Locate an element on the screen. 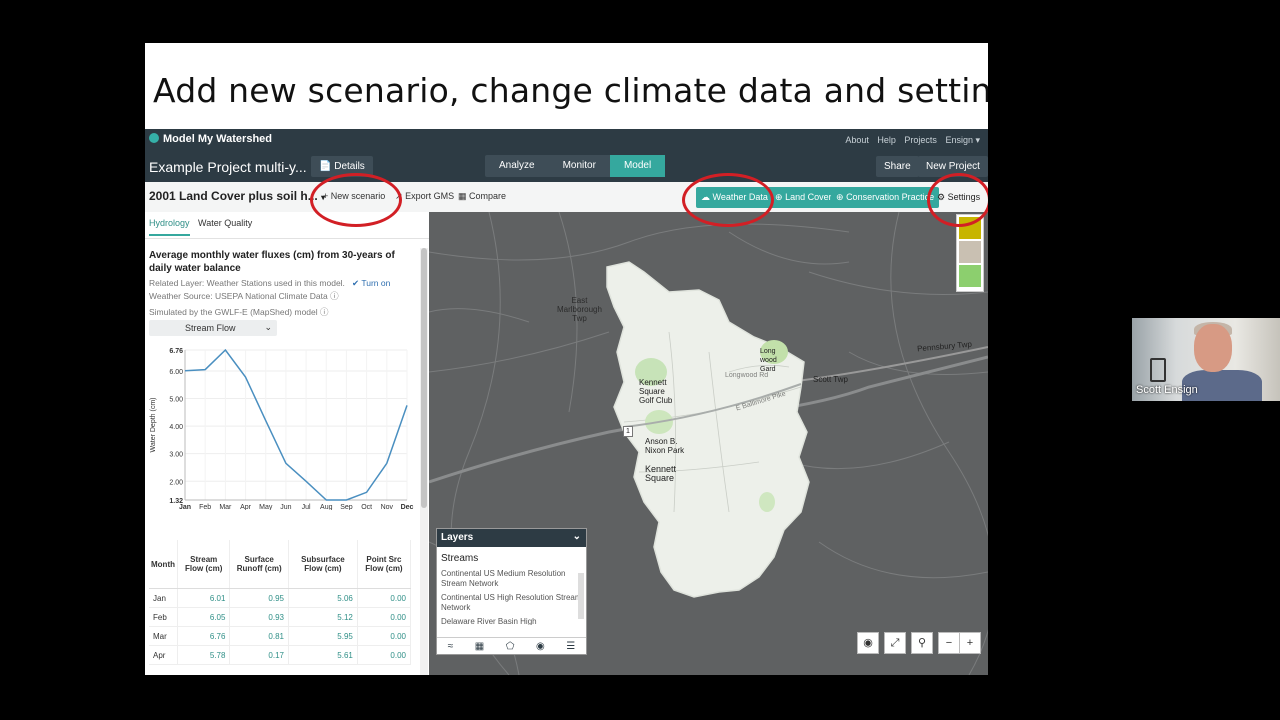 The height and width of the screenshot is (720, 1280). x-tick-label: May is located at coordinates (266, 507).